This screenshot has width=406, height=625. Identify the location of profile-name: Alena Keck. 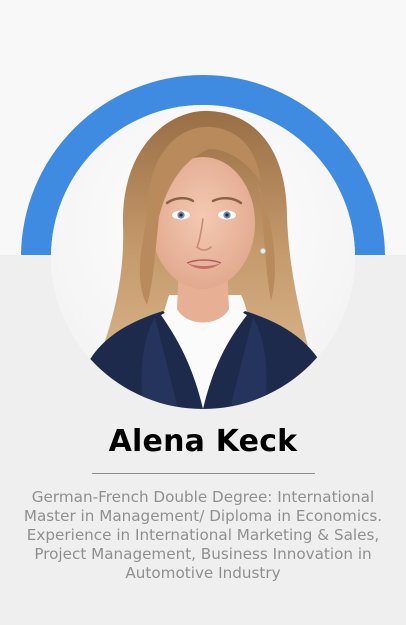
(203, 441).